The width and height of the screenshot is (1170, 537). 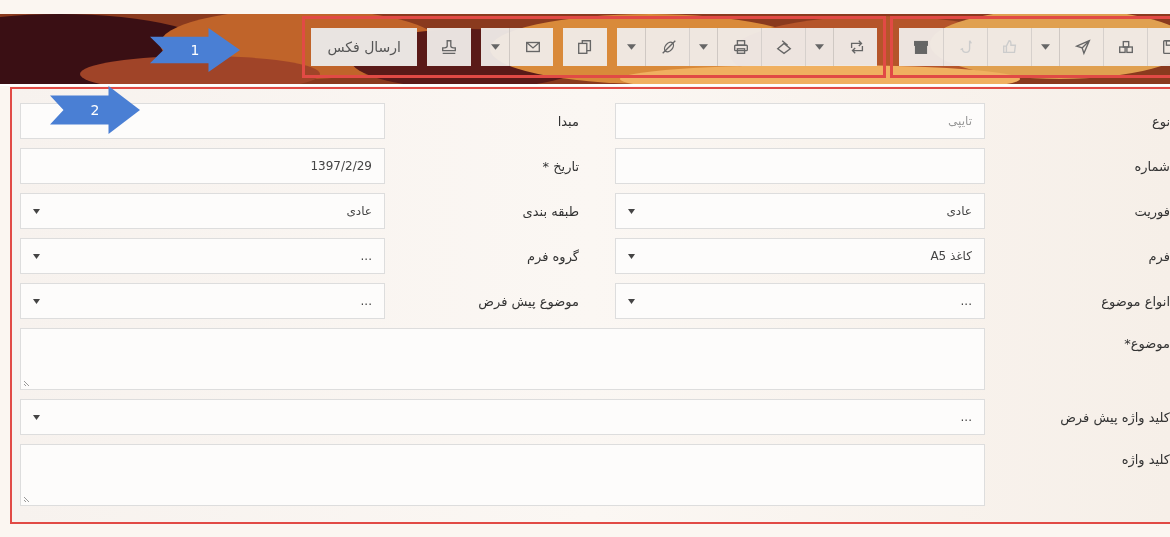 What do you see at coordinates (1158, 256) in the screenshot?
I see `field-label: فرم` at bounding box center [1158, 256].